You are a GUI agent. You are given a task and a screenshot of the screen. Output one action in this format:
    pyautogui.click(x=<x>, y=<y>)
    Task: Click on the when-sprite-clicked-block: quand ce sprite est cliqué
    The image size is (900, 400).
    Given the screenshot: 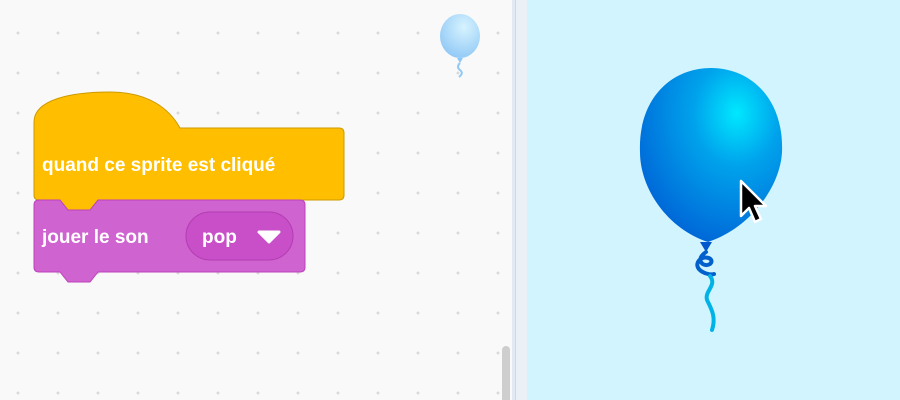 What is the action you would take?
    pyautogui.click(x=189, y=151)
    